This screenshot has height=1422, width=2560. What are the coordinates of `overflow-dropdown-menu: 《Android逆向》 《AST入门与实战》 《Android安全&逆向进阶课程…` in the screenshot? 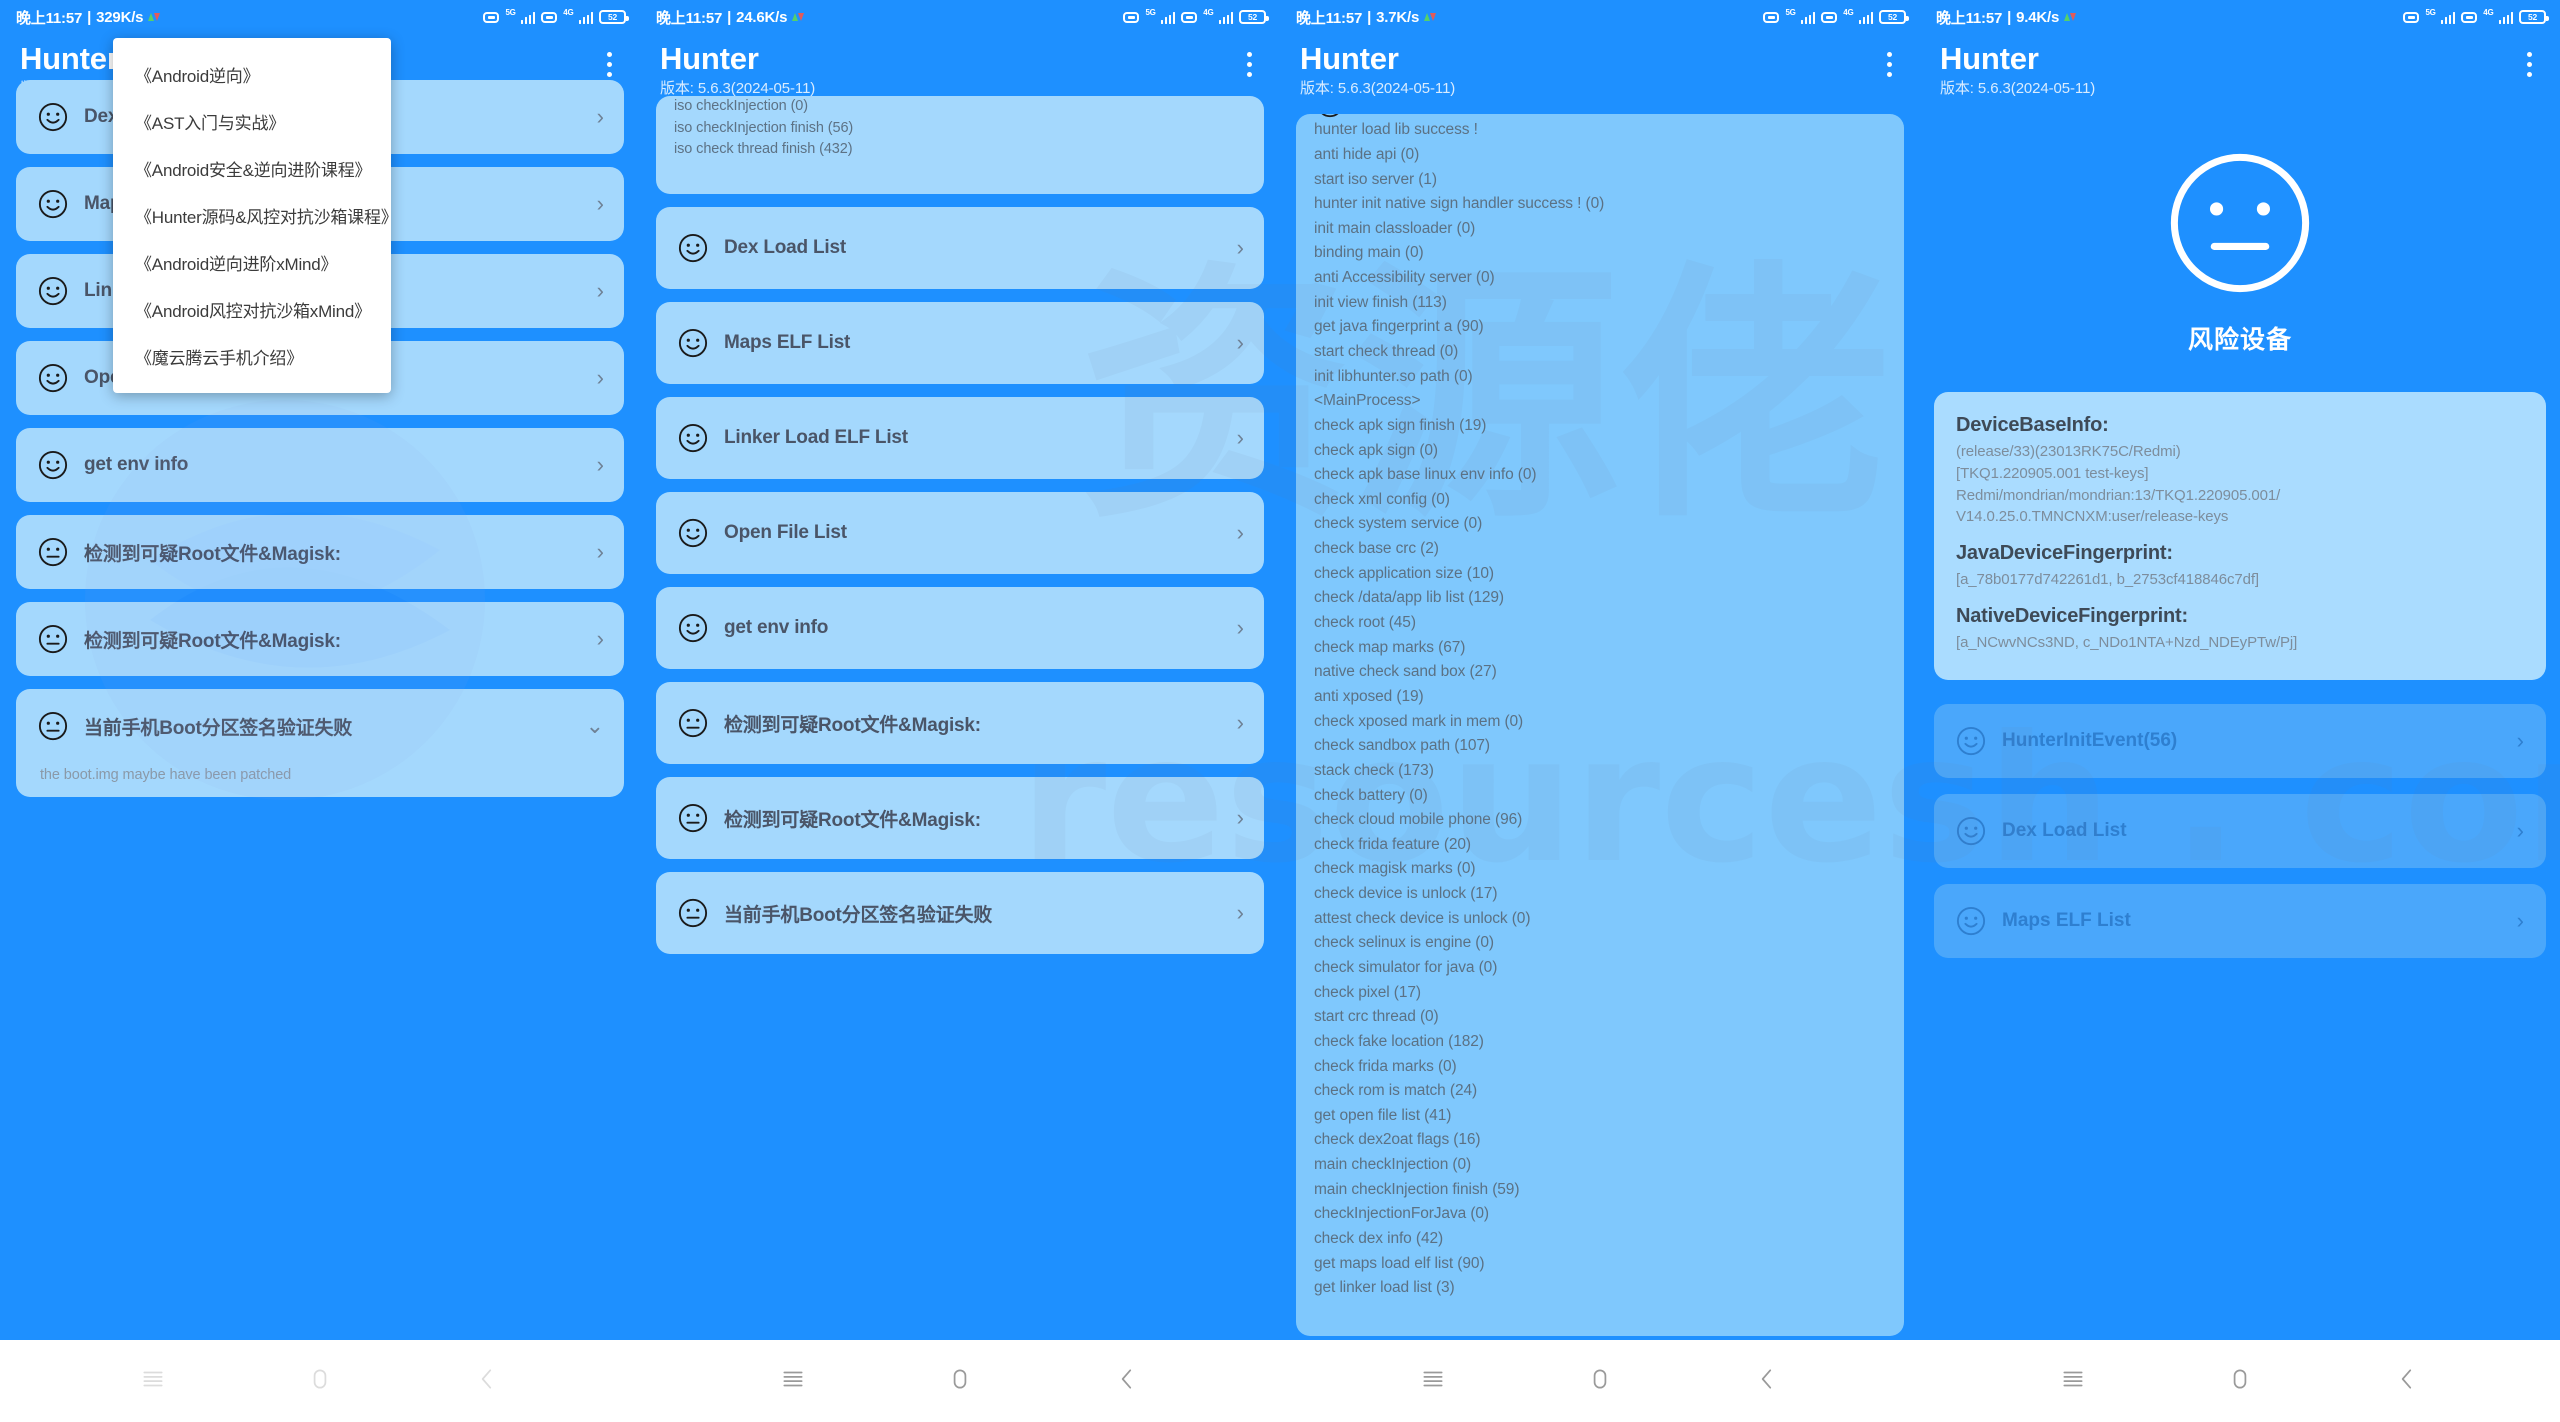 It's located at (255, 215).